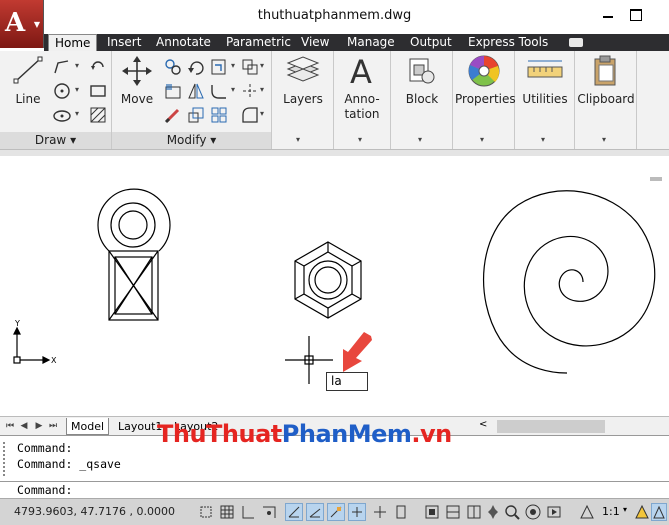  What do you see at coordinates (227, 512) in the screenshot?
I see `snap-mode-icon` at bounding box center [227, 512].